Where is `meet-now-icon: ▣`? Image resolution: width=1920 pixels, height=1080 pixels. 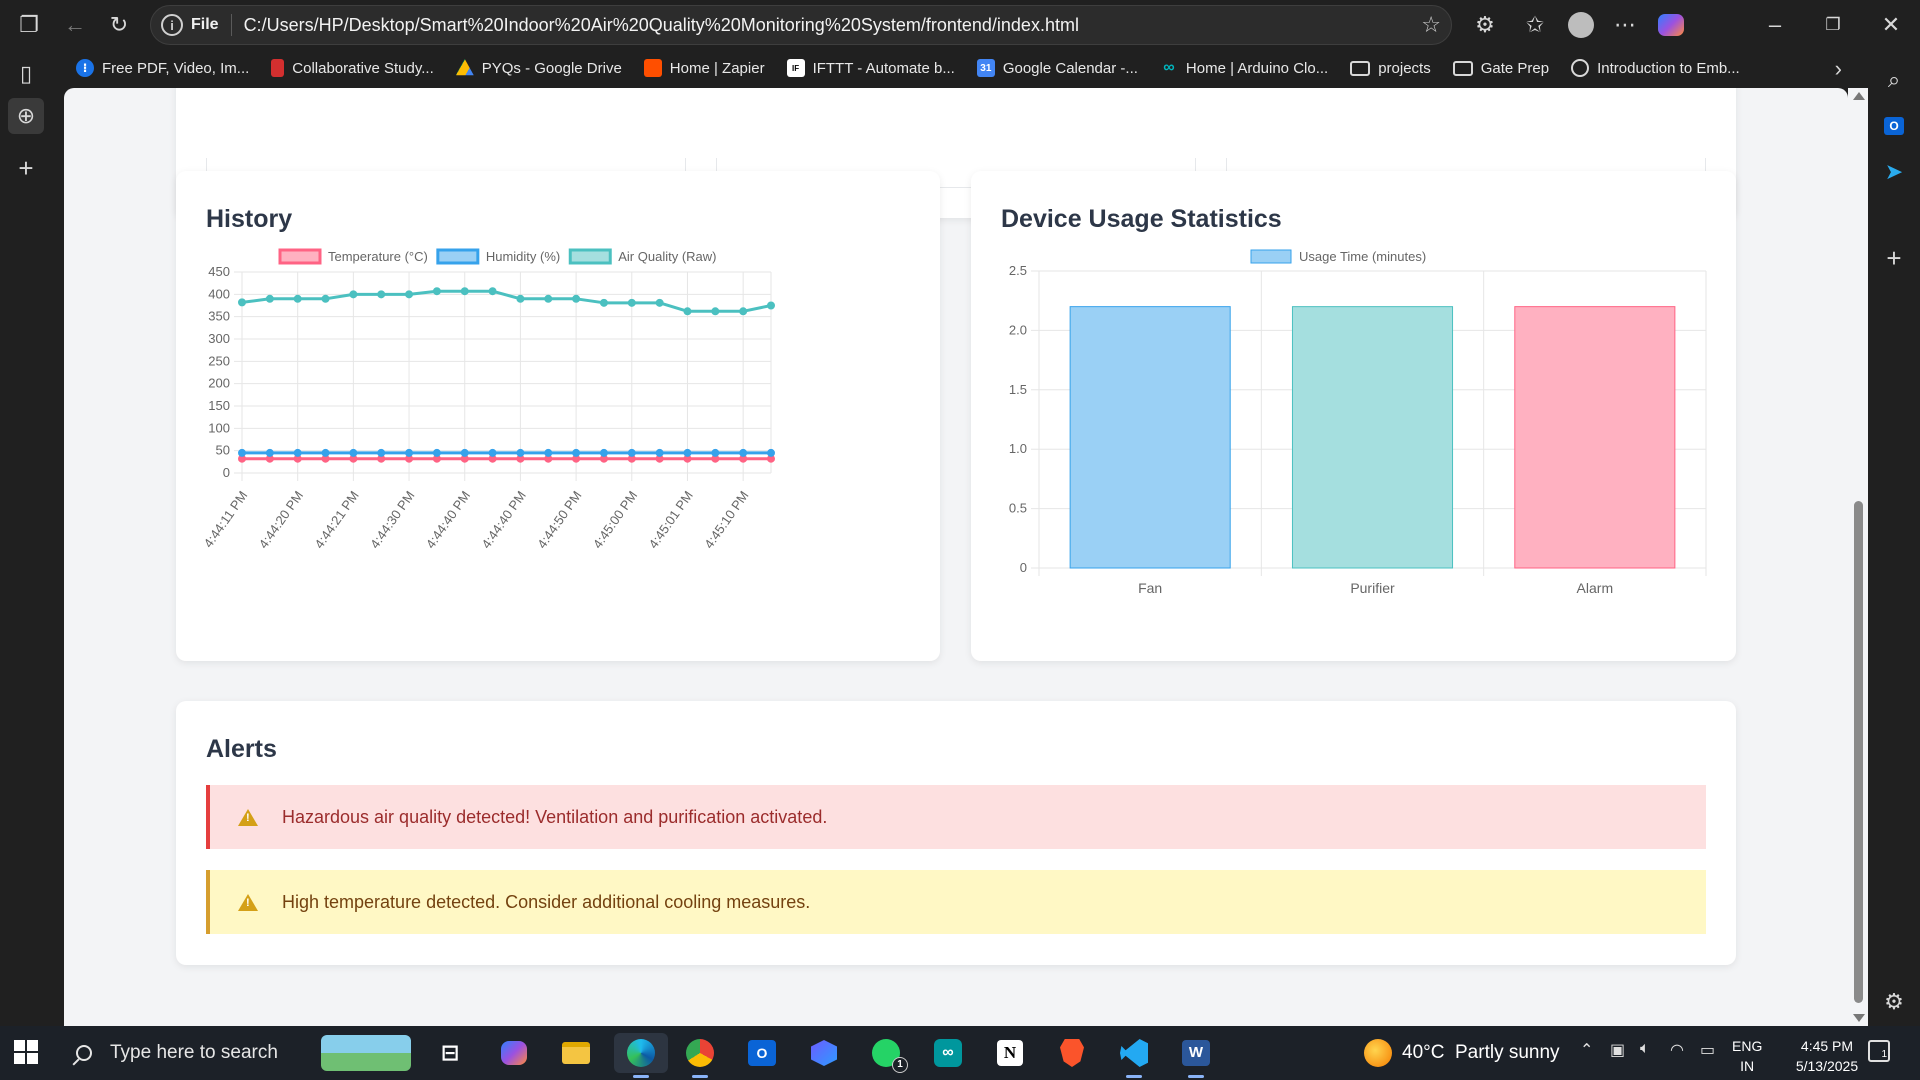
meet-now-icon: ▣ is located at coordinates (1617, 1050).